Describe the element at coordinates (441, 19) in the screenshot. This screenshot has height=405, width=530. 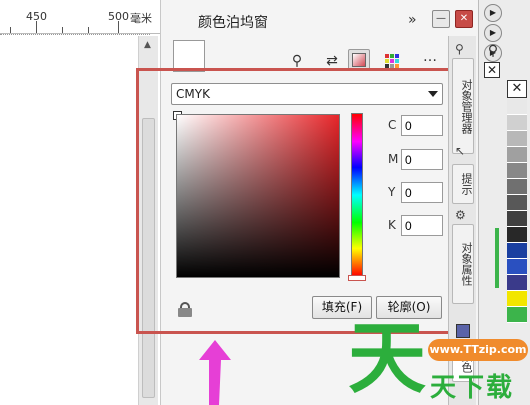
I see `minimize-docker-button: —` at that location.